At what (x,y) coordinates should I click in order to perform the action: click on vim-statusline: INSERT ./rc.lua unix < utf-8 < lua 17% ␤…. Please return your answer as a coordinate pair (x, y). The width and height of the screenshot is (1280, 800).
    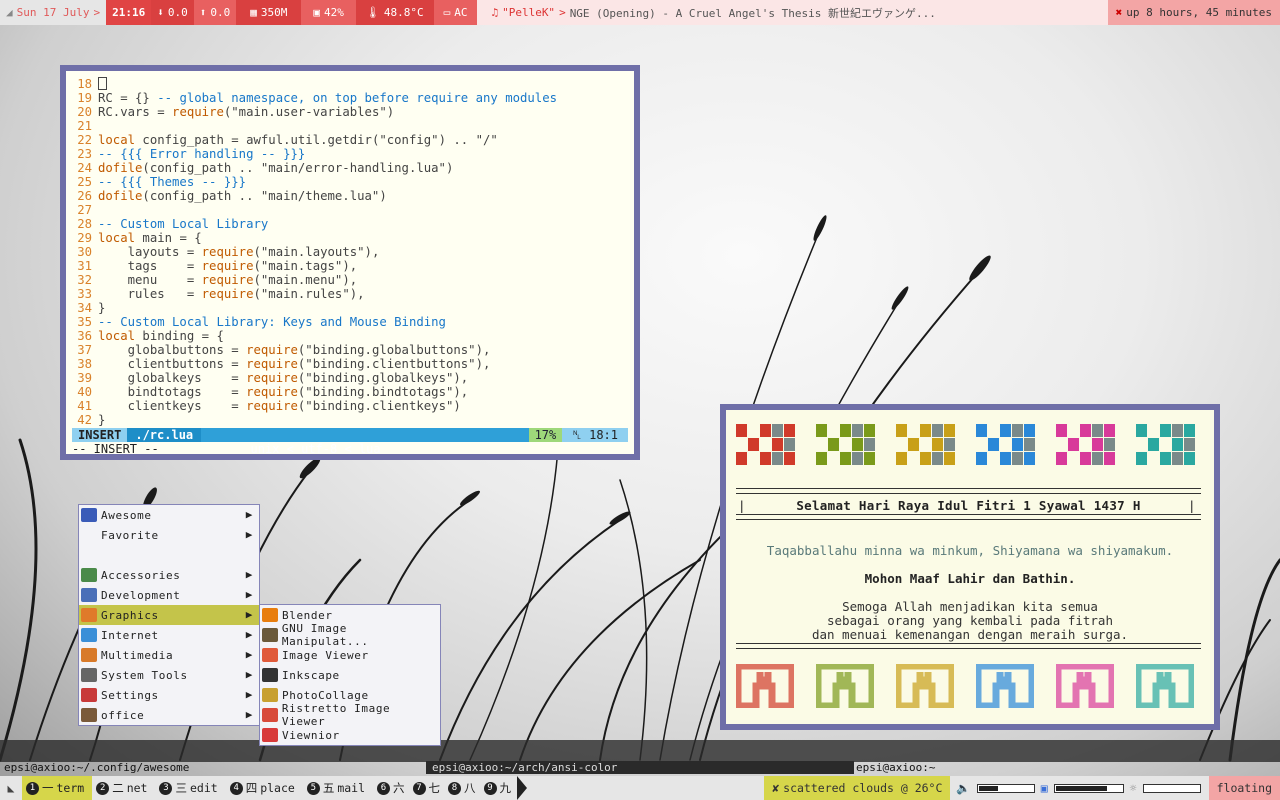
    Looking at the image, I should click on (350, 442).